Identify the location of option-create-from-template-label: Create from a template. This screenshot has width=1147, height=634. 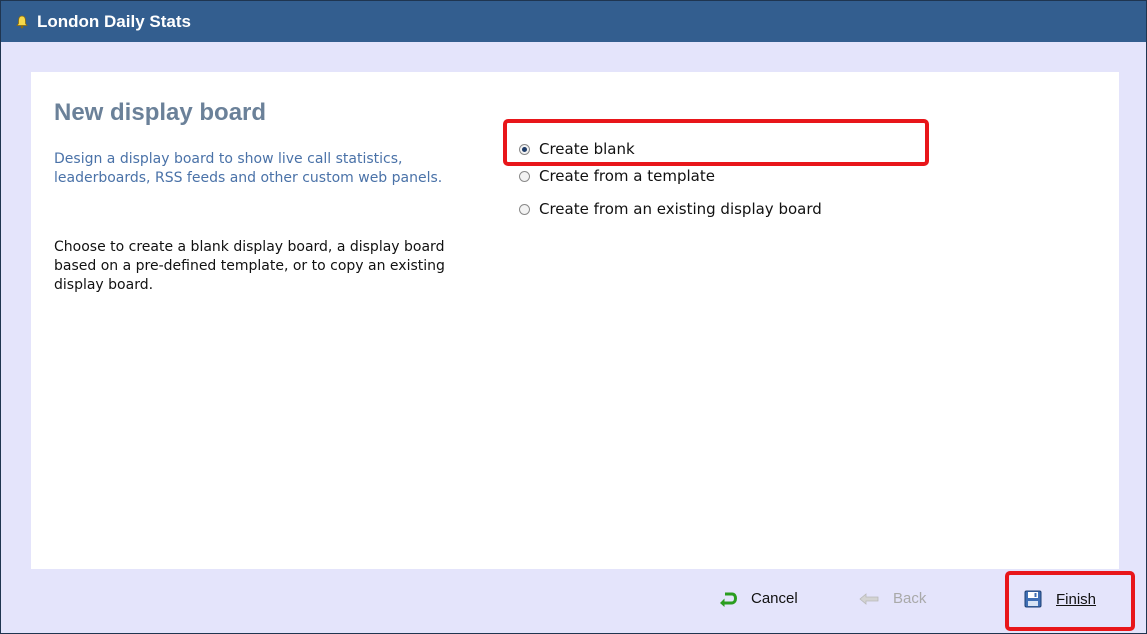
(627, 176).